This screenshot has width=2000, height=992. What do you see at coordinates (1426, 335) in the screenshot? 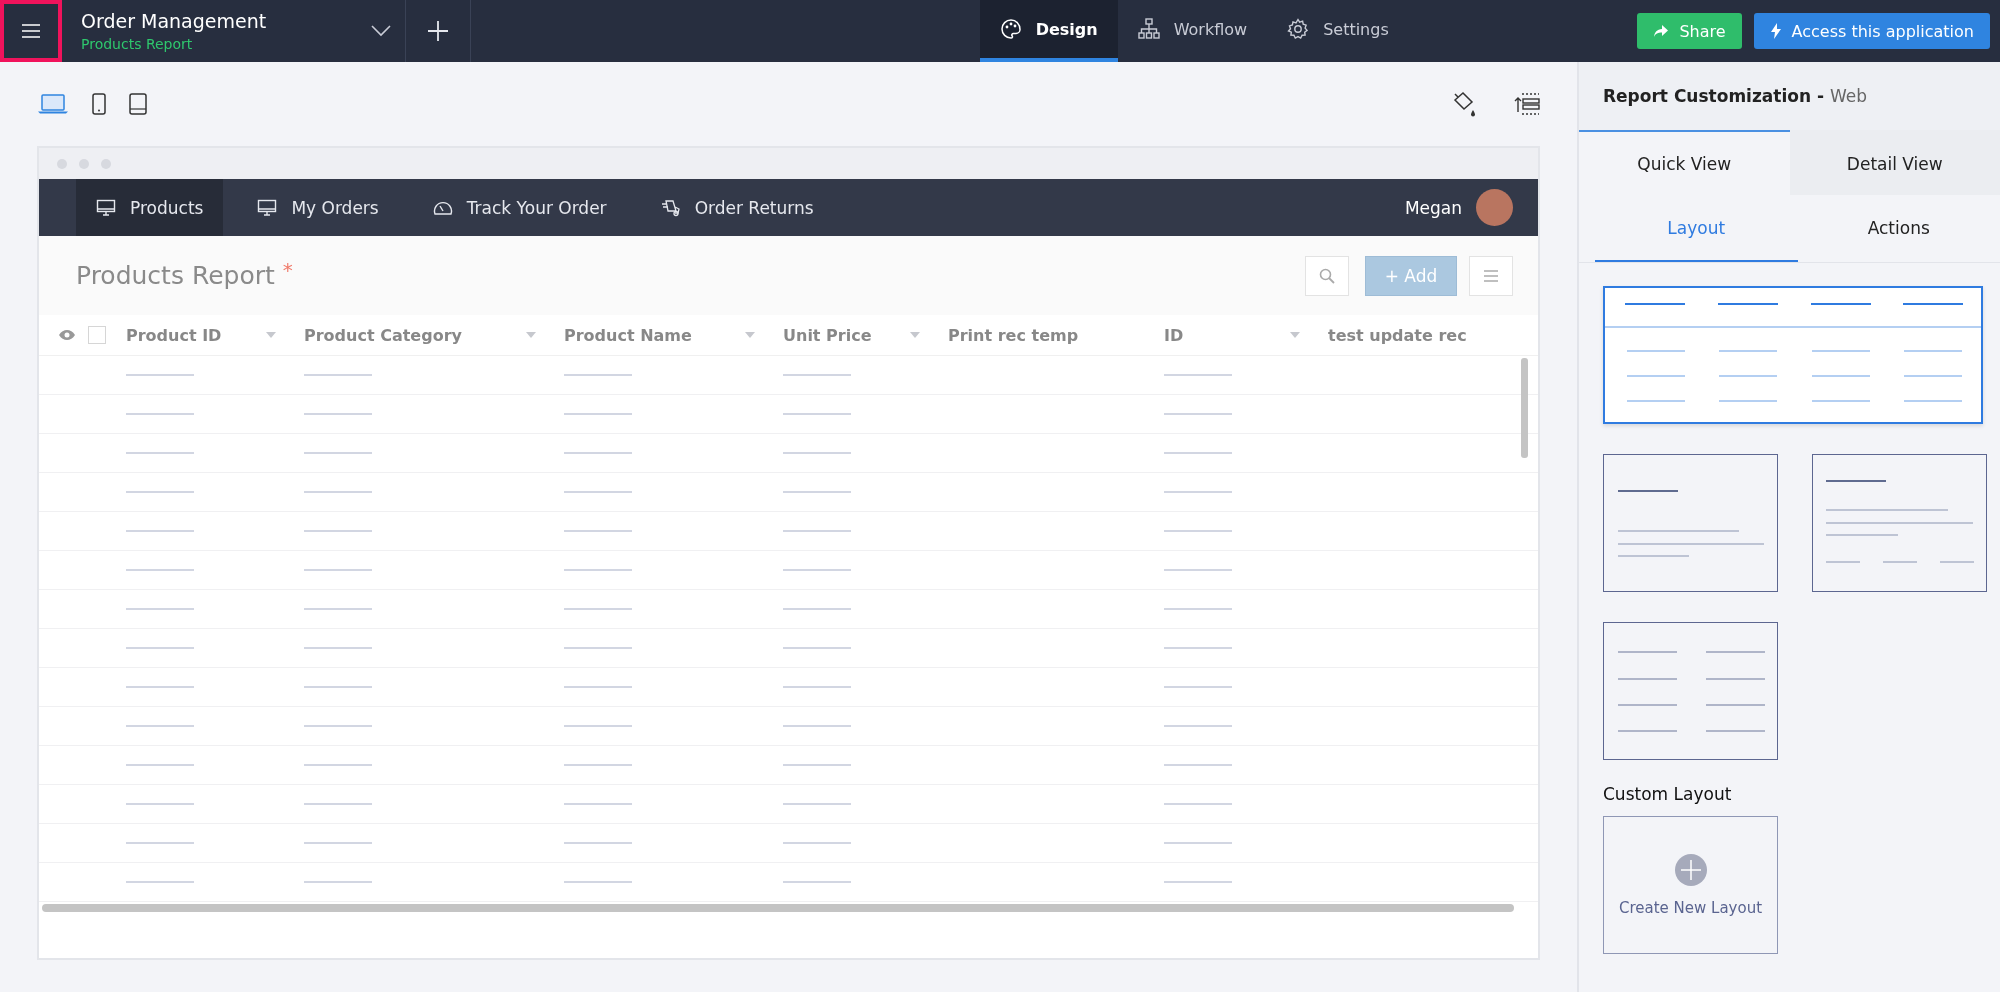
I see `column-header: test update rec` at bounding box center [1426, 335].